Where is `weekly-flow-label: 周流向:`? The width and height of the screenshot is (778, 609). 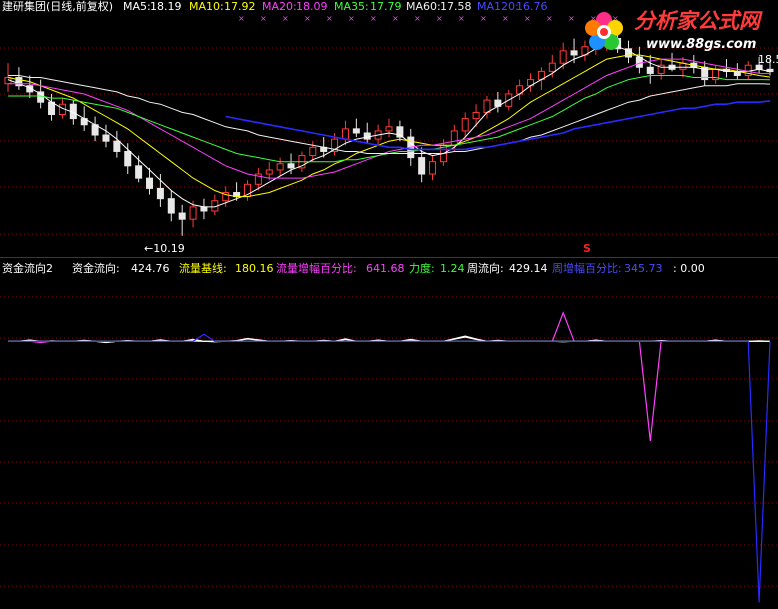
weekly-flow-label: 周流向: is located at coordinates (485, 268).